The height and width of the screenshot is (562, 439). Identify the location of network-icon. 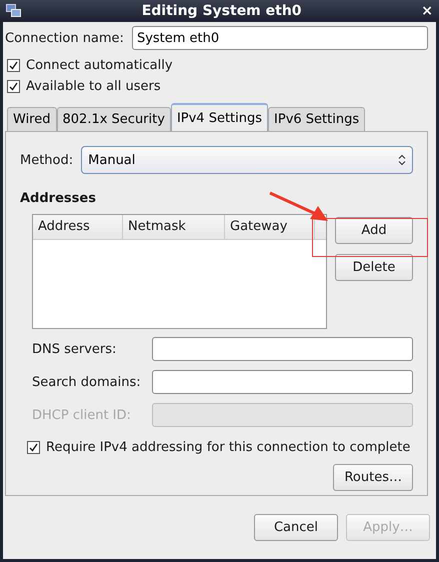
(14, 11).